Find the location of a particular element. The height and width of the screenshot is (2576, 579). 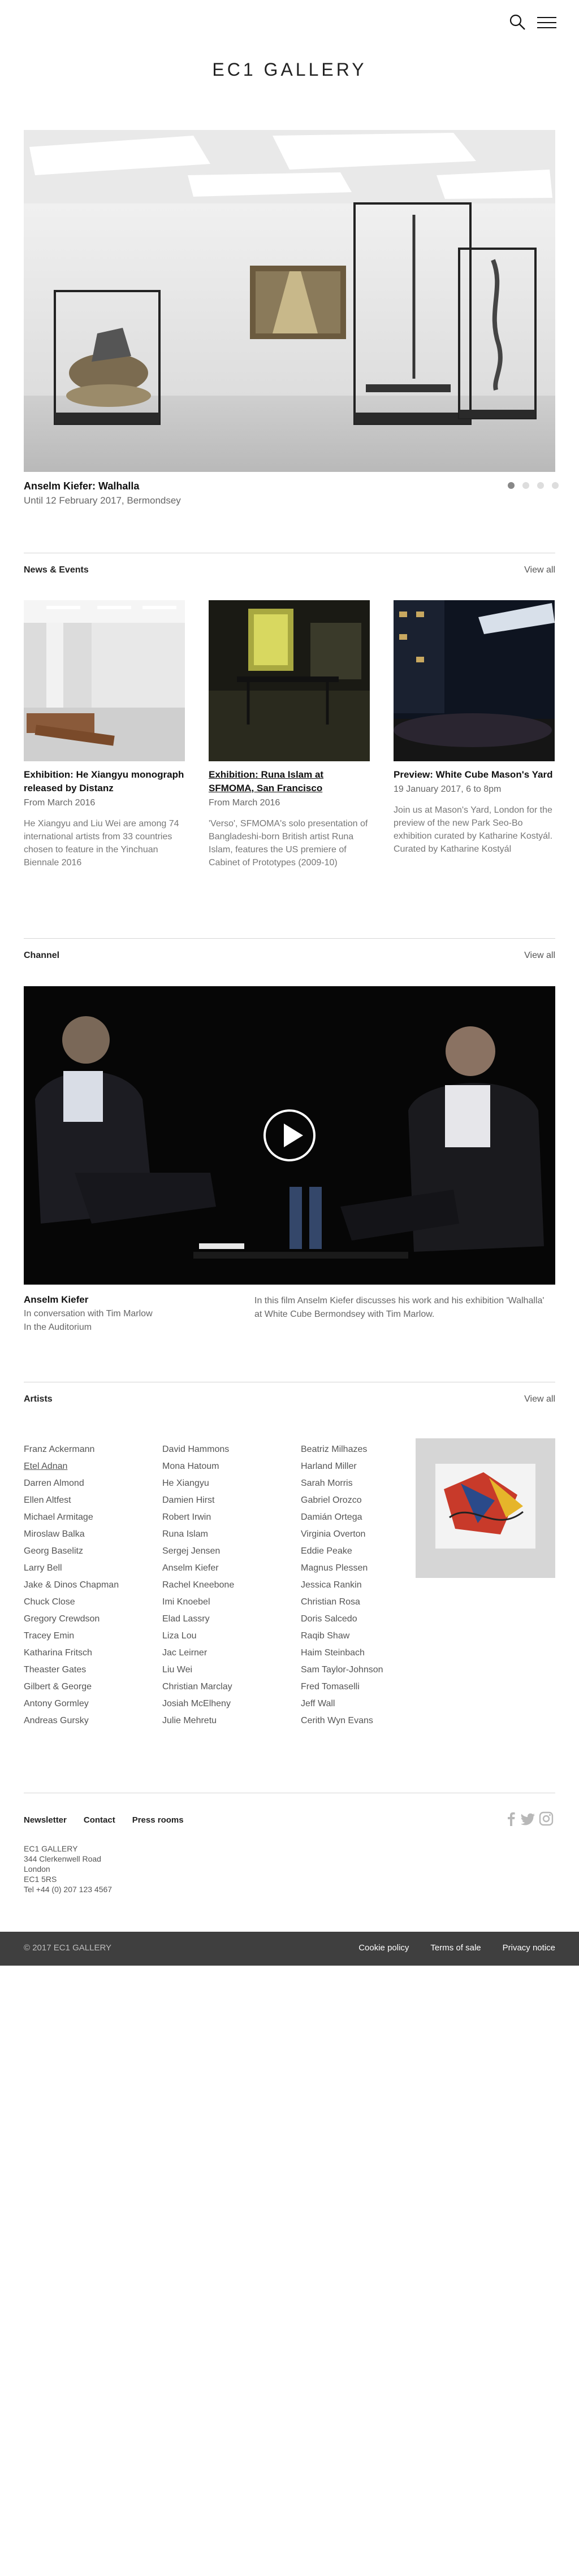

artist-link: Liza Lou is located at coordinates (227, 1636).